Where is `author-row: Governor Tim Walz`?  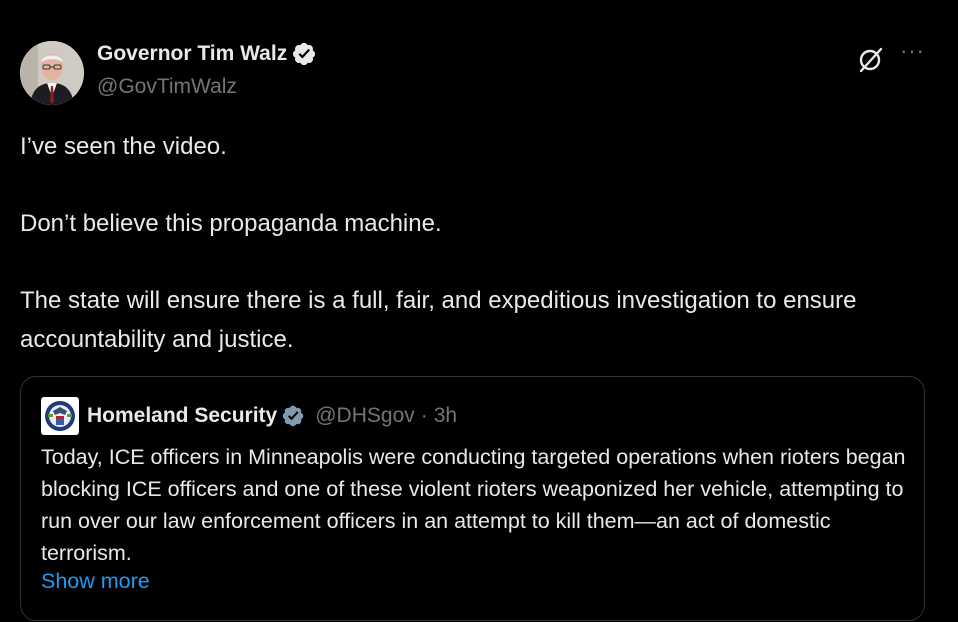
author-row: Governor Tim Walz is located at coordinates (207, 54).